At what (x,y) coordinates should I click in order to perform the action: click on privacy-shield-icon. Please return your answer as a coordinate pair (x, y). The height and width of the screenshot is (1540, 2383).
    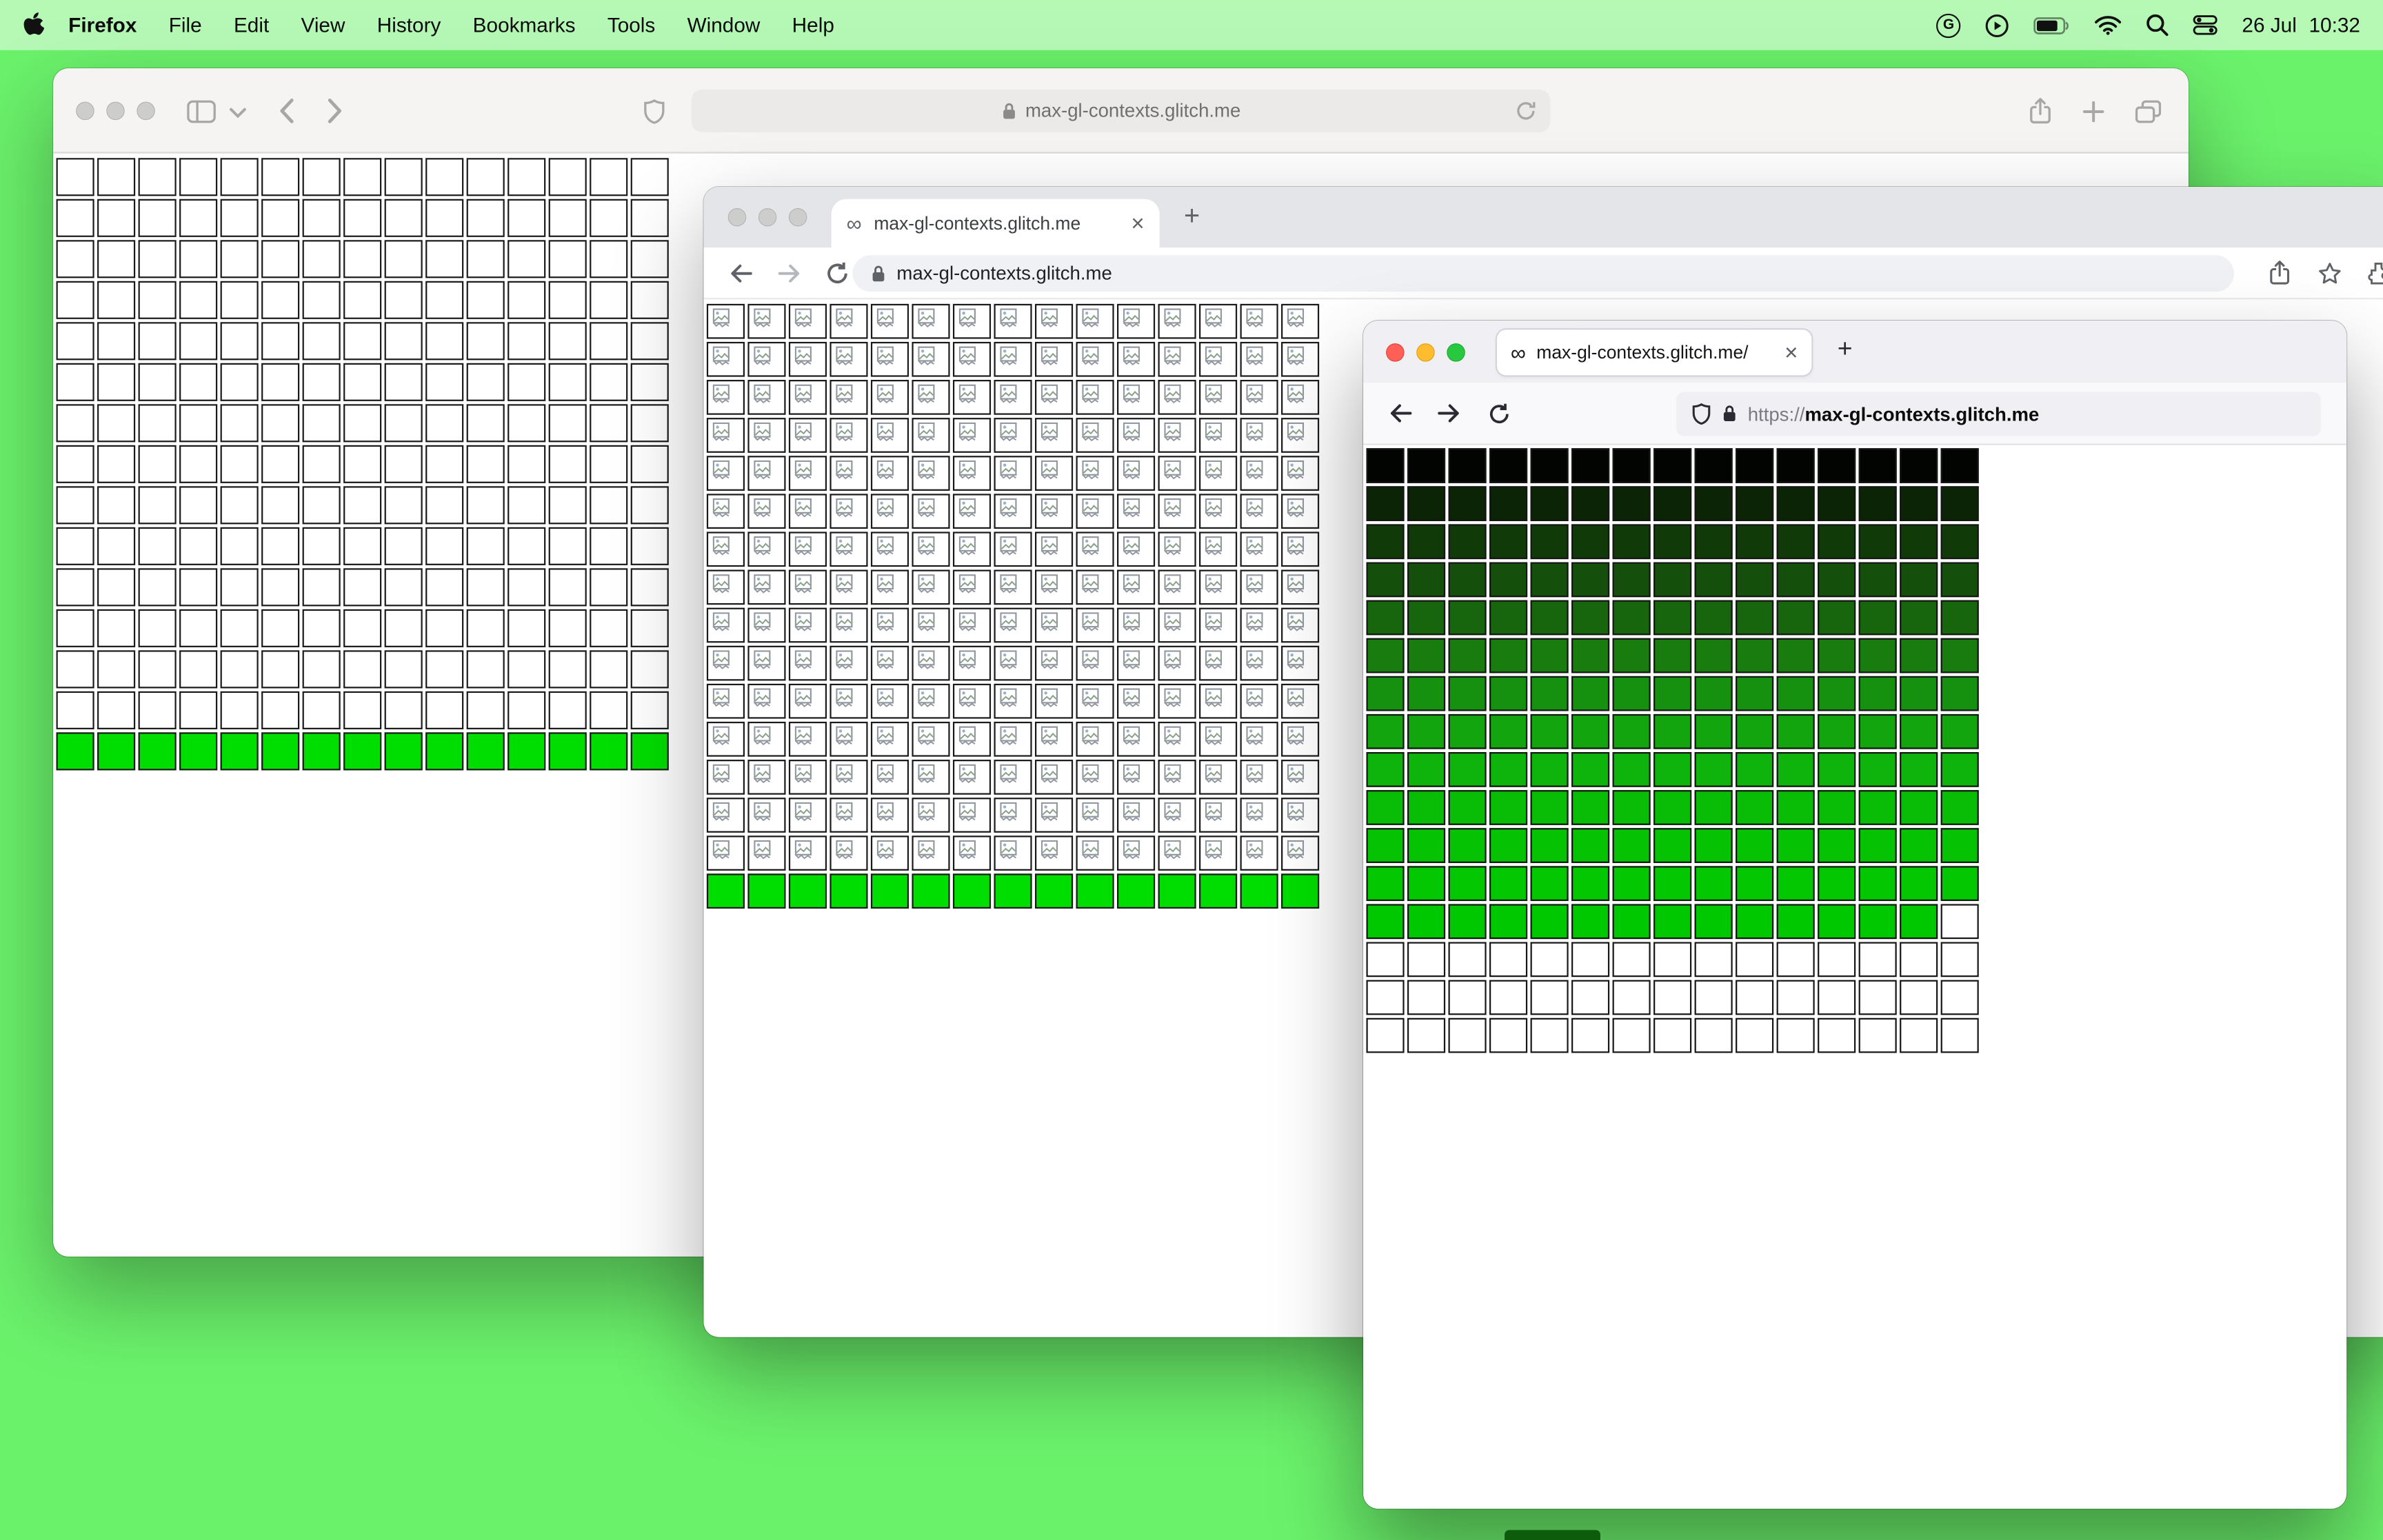
    Looking at the image, I should click on (654, 112).